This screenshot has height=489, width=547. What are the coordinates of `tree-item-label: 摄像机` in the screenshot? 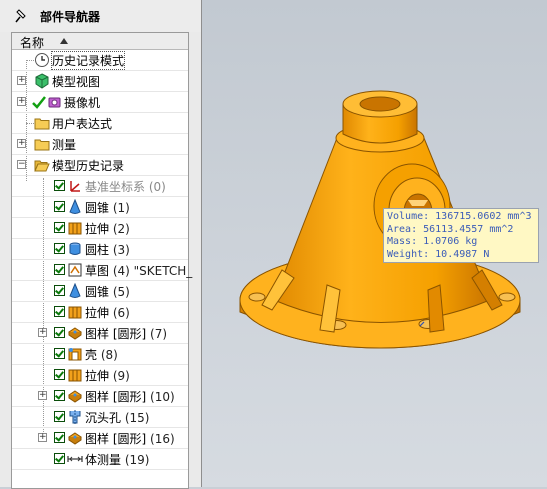 It's located at (82, 103).